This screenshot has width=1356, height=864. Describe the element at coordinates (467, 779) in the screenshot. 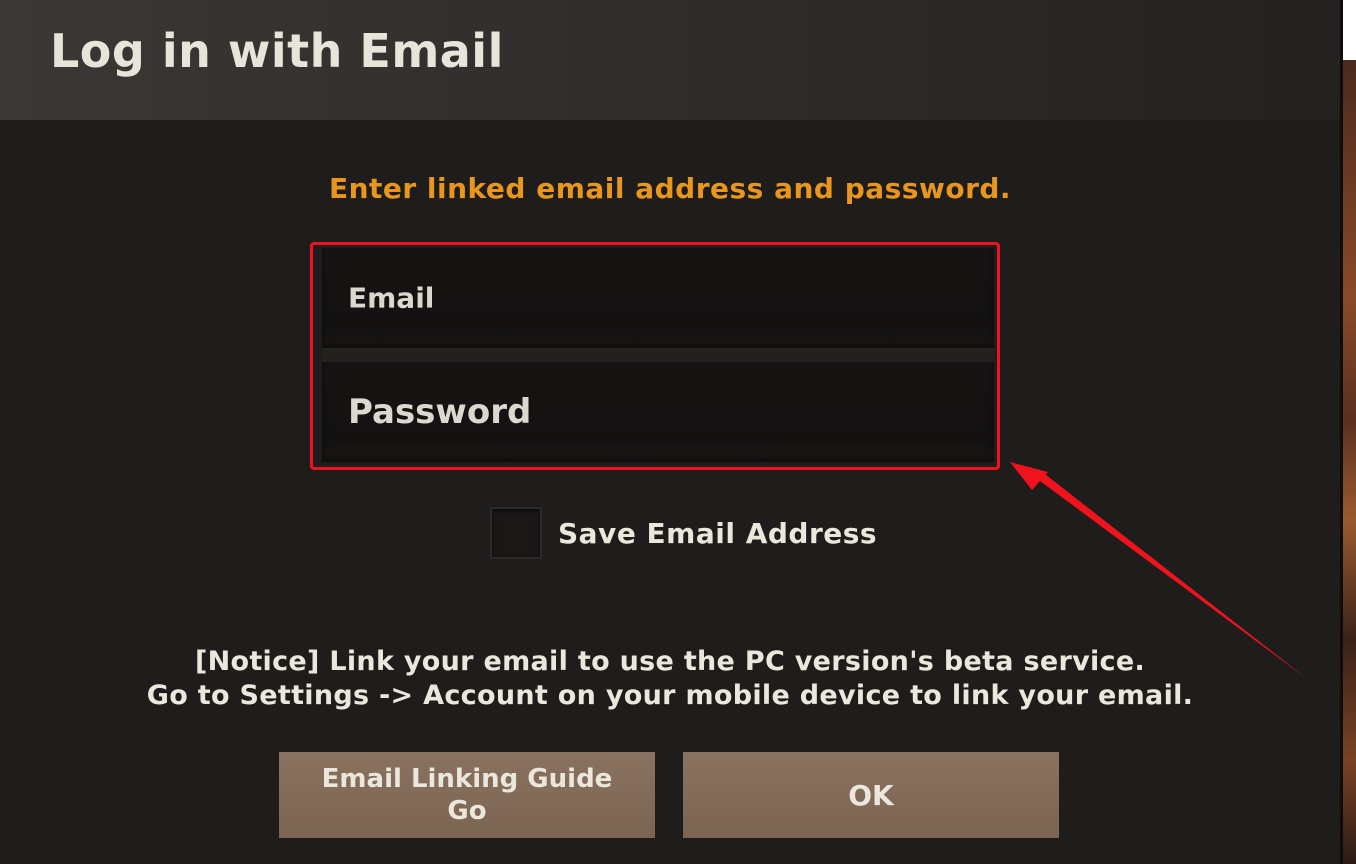

I see `guide-button-line-1: Email Linking Guide` at that location.